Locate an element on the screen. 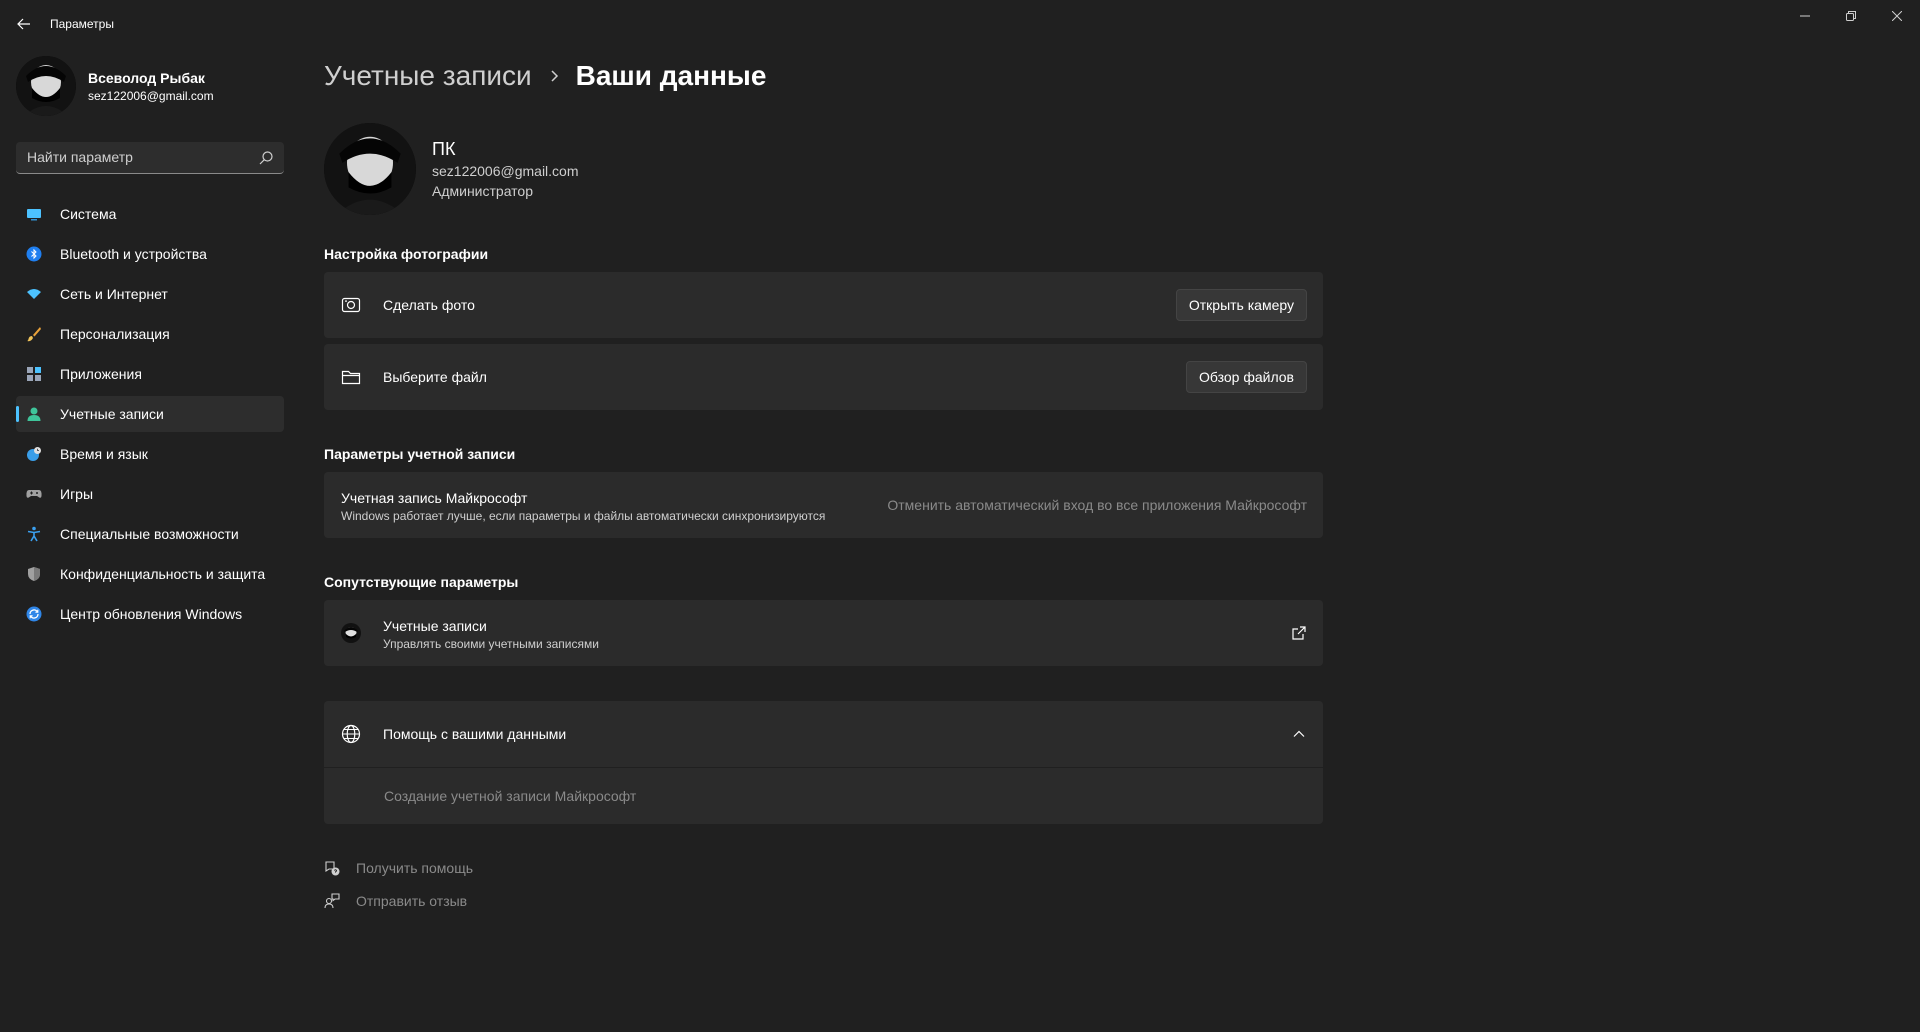 This screenshot has height=1032, width=1920. update-icon is located at coordinates (34, 614).